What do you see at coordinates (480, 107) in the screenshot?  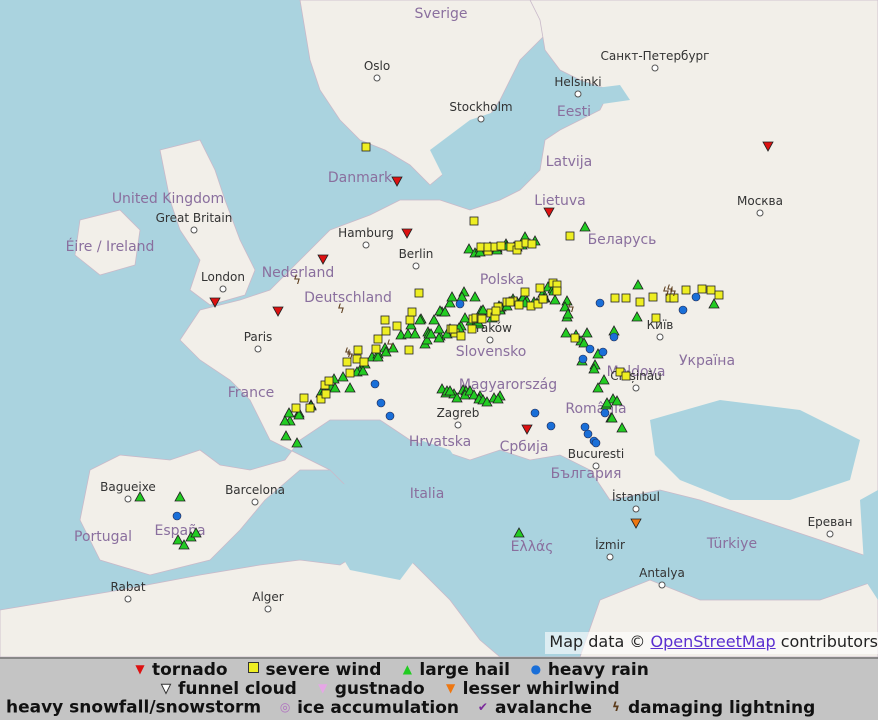 I see `map-label-city: Stockholm` at bounding box center [480, 107].